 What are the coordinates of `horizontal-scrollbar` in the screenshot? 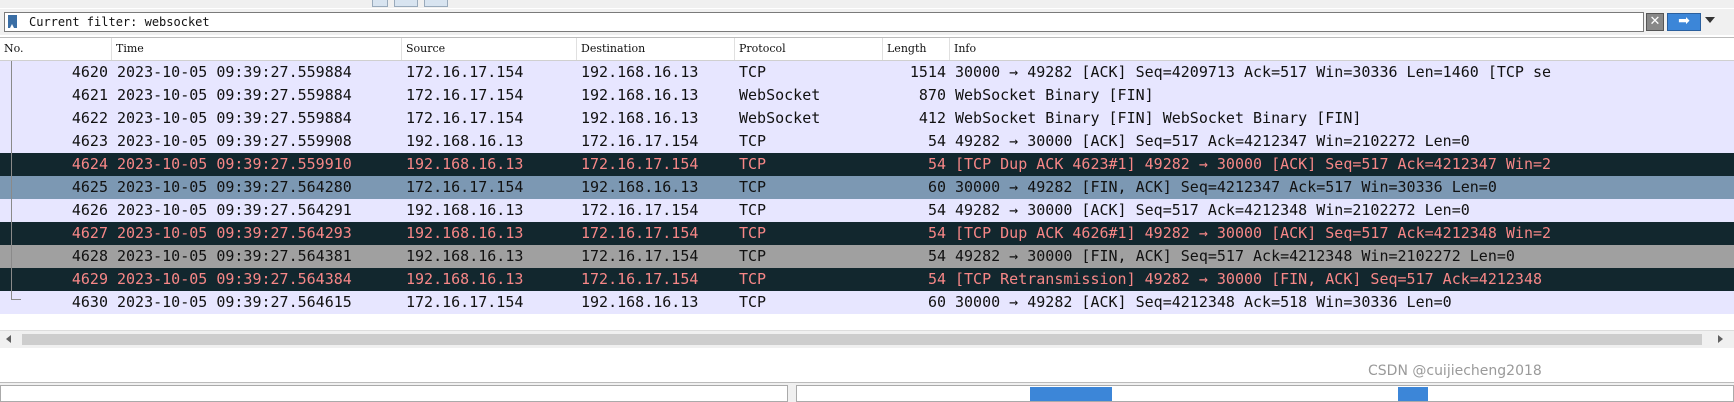 It's located at (867, 339).